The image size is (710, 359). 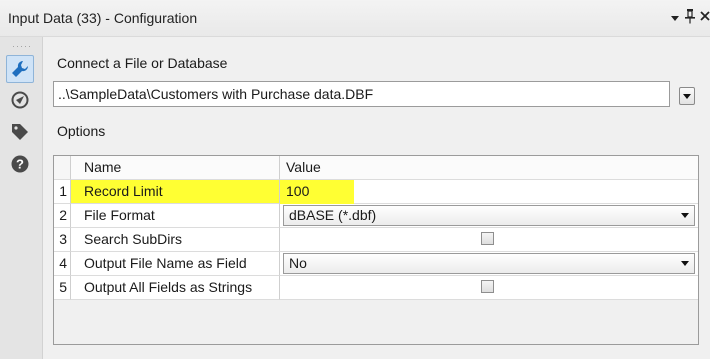 I want to click on row-number: 2, so click(x=62, y=216).